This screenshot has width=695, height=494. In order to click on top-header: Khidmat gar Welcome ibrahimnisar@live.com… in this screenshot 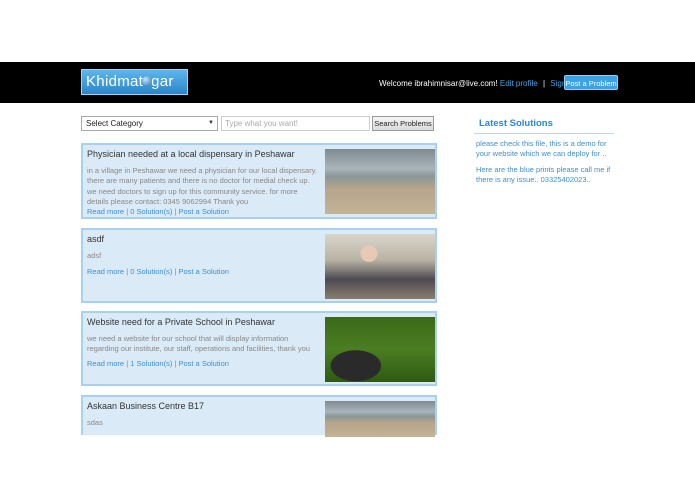, I will do `click(347, 82)`.